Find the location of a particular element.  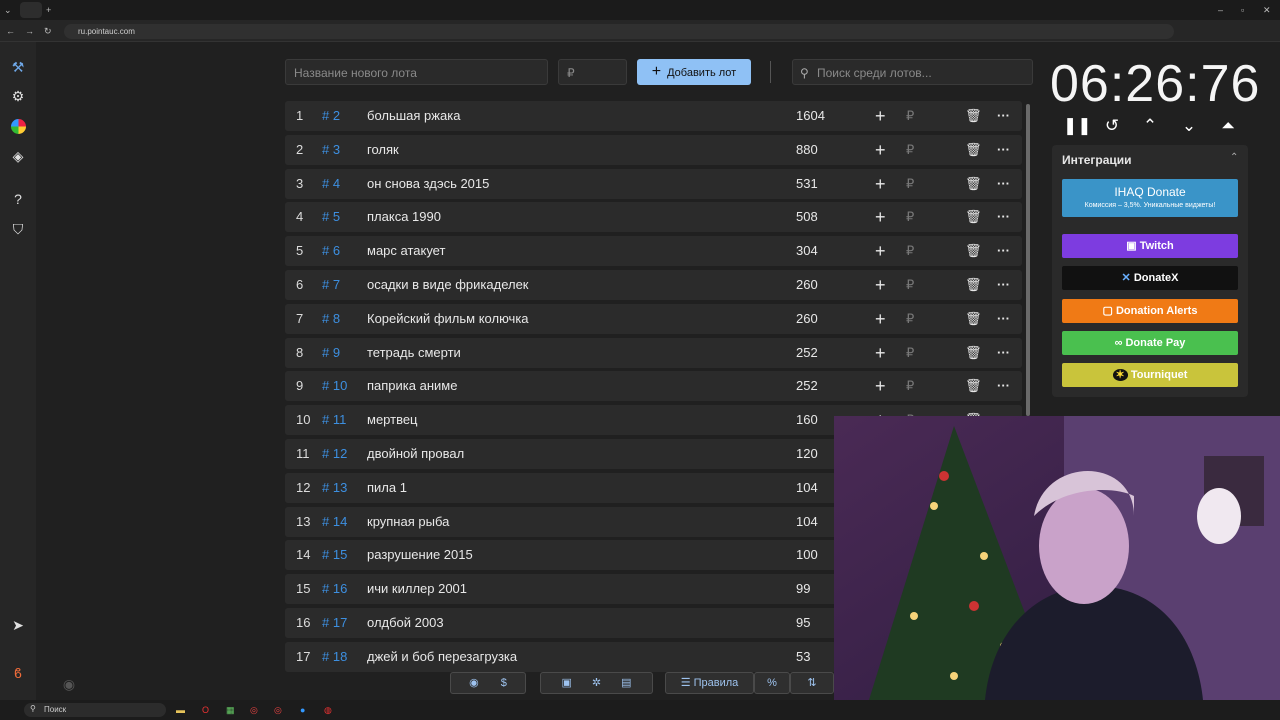

maximize-icon: ▫ is located at coordinates (1242, 10).